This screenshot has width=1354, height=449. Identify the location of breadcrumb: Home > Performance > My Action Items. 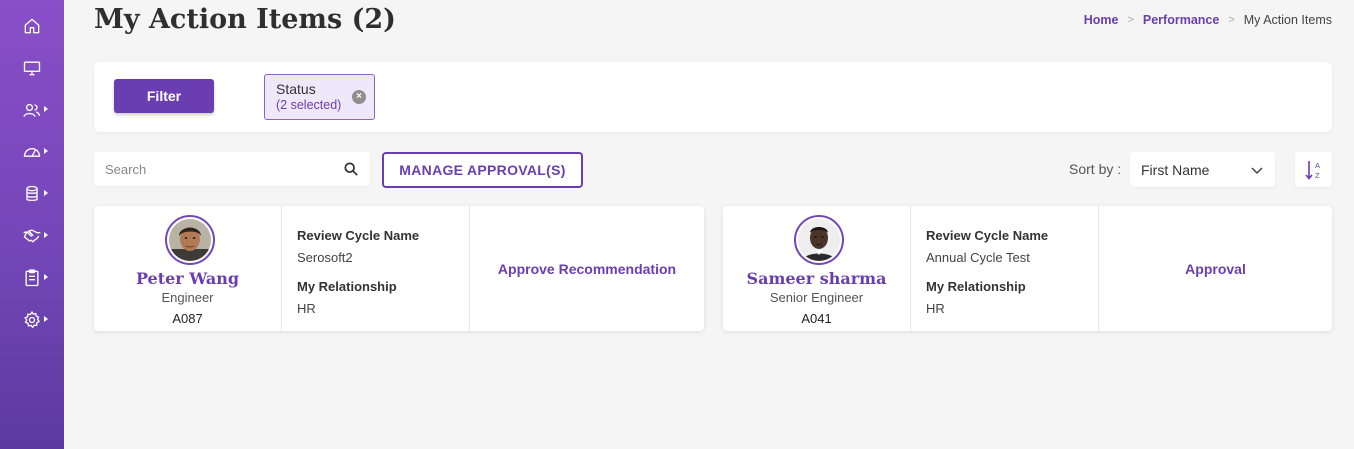
(1208, 20).